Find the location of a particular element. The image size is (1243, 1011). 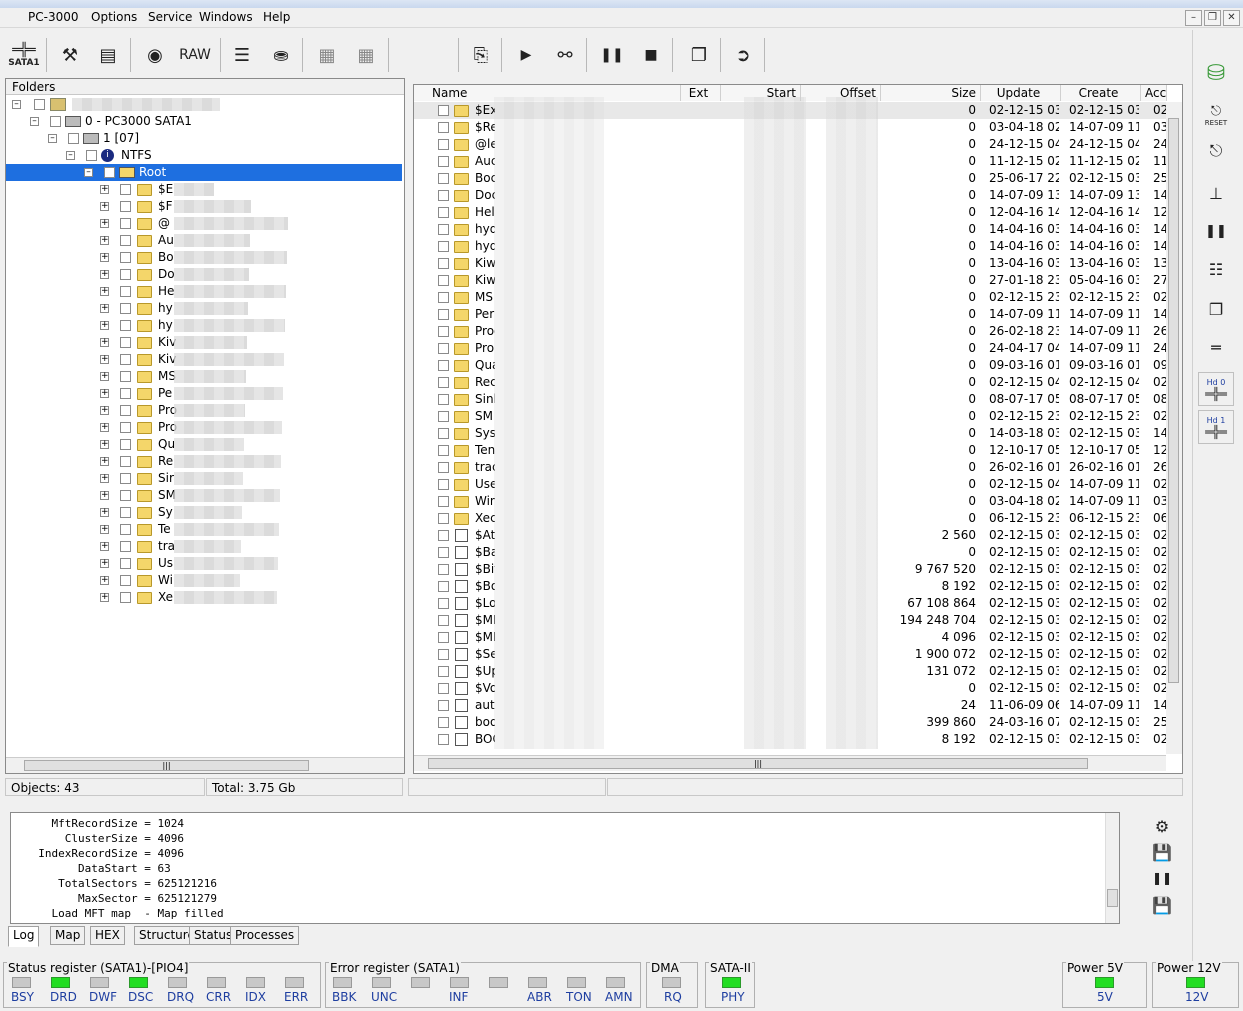

col-acc: Acc is located at coordinates (1154, 93).